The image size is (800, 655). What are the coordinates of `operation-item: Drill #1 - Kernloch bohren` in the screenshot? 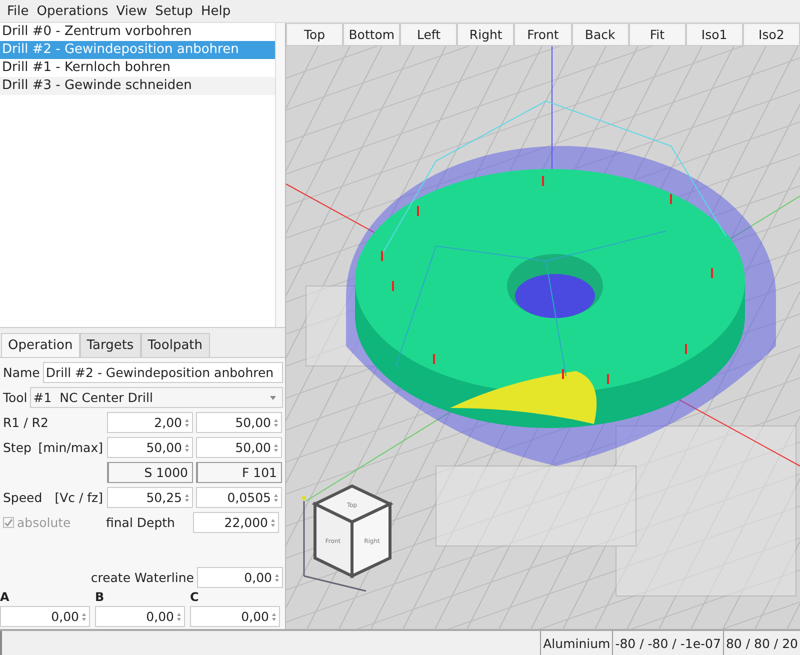 It's located at (137, 68).